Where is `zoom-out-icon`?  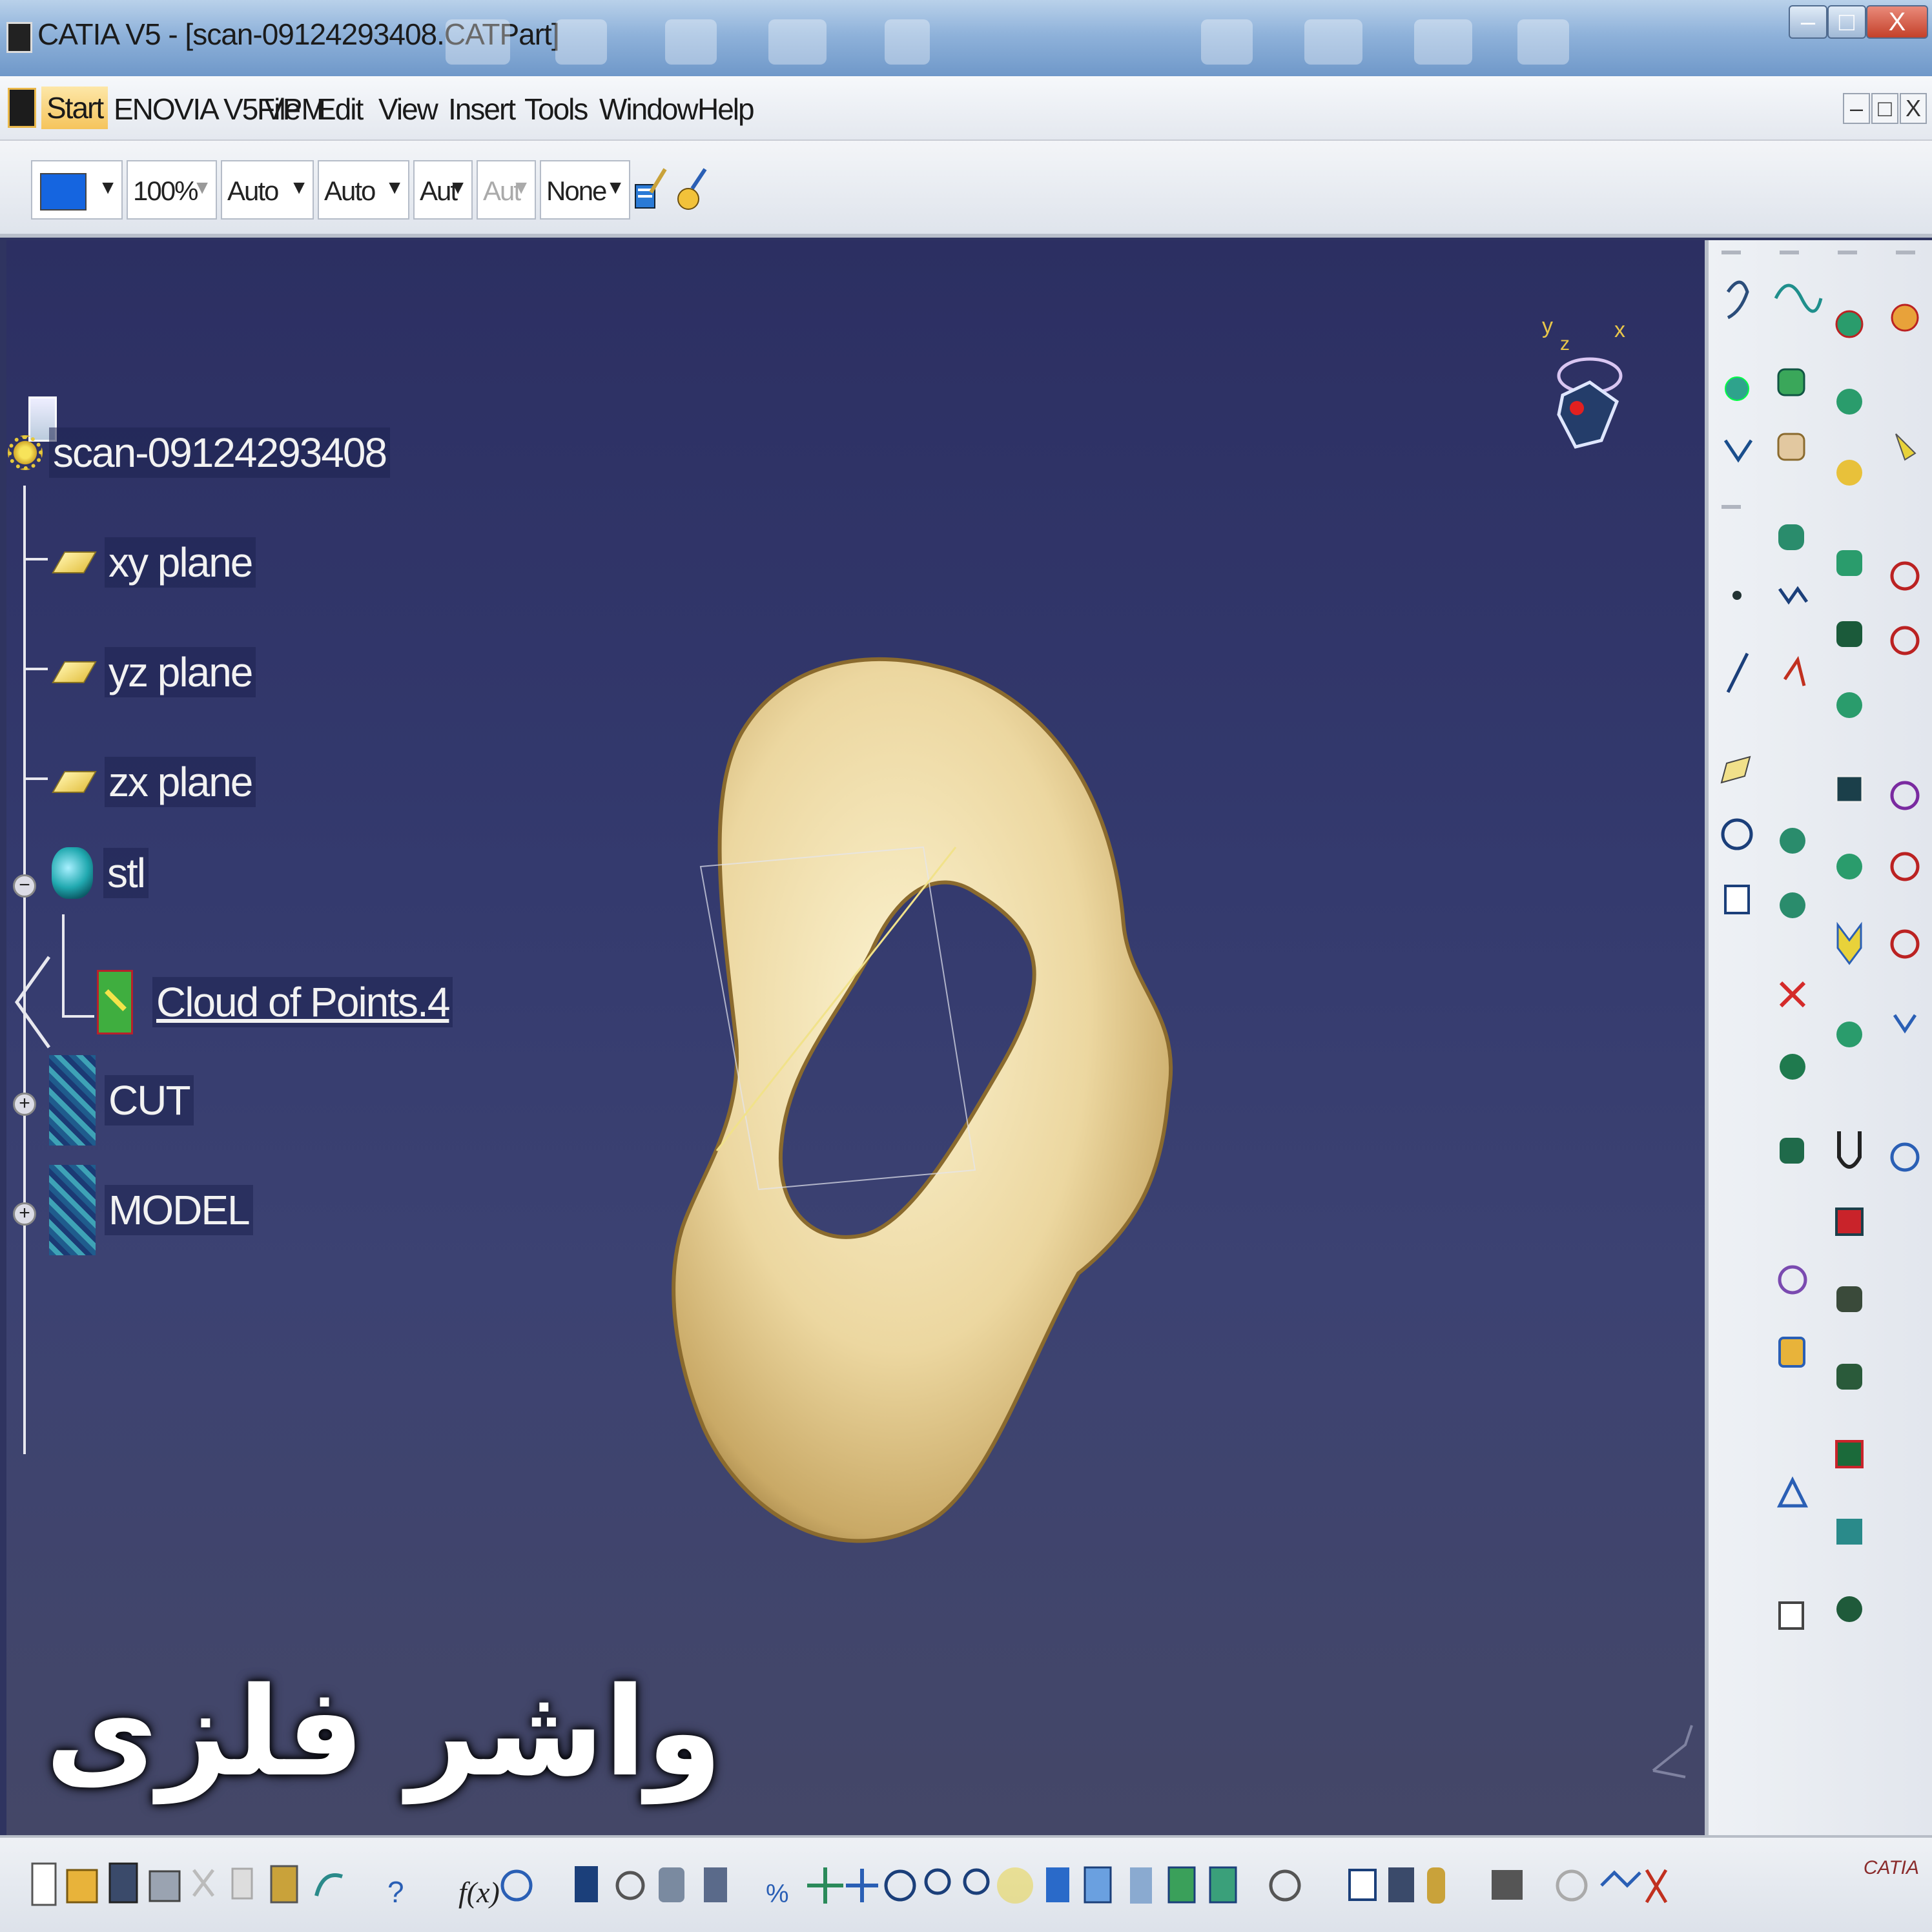 zoom-out-icon is located at coordinates (976, 1881).